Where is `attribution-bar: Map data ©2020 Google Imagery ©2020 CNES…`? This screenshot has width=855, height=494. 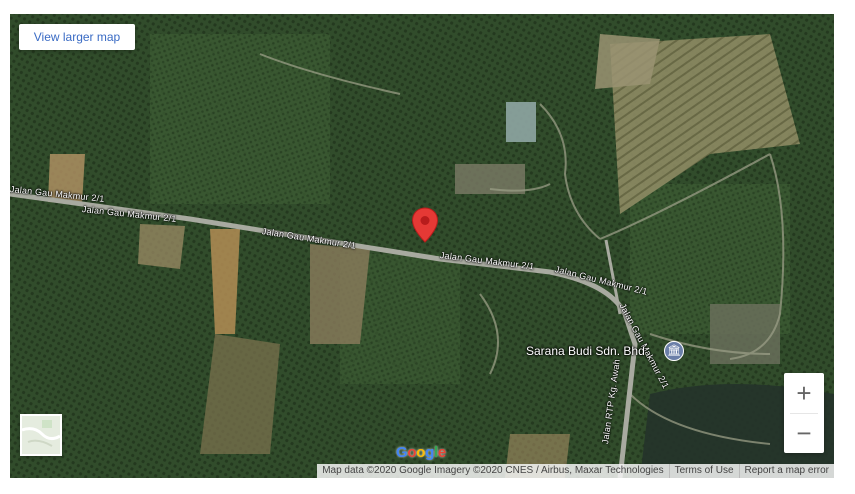 attribution-bar: Map data ©2020 Google Imagery ©2020 CNES… is located at coordinates (575, 471).